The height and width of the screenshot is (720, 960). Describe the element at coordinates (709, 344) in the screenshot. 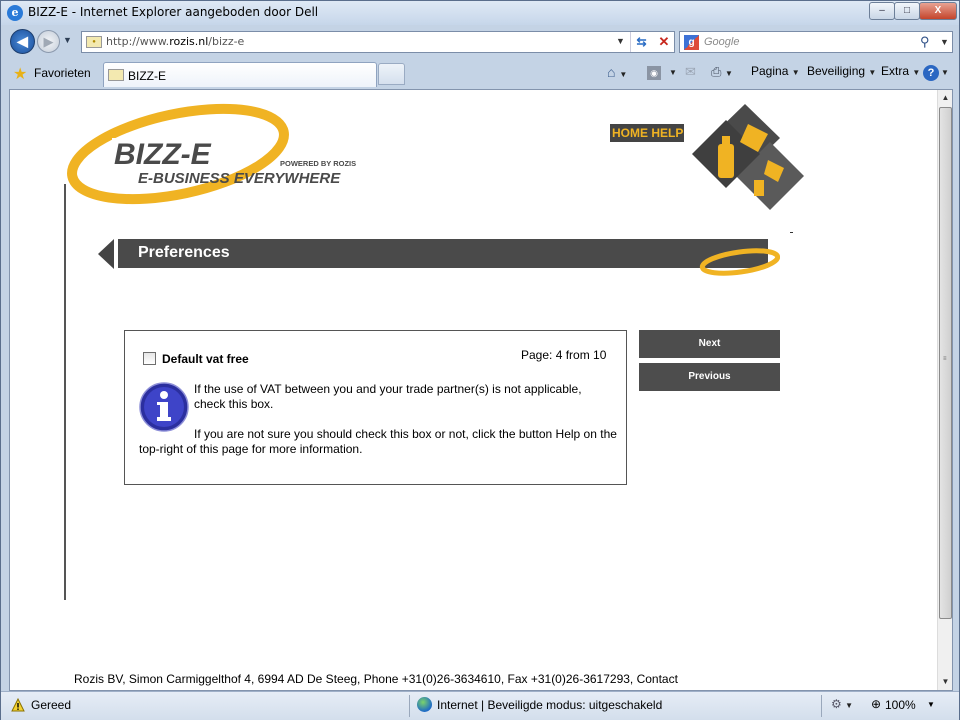

I see `next-button: Next` at that location.